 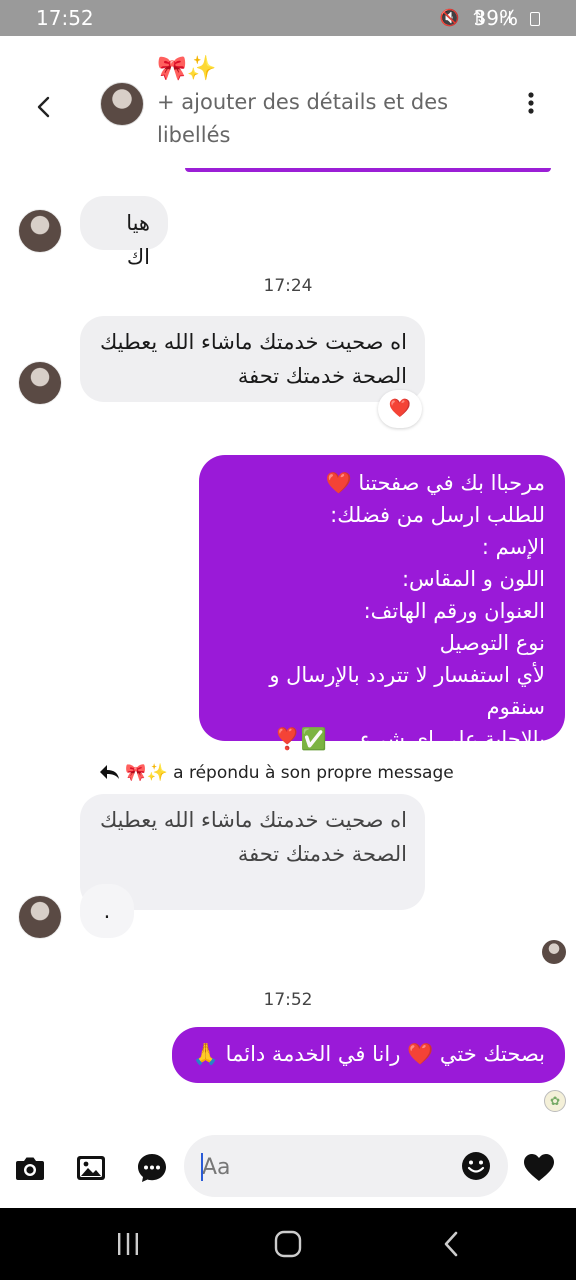 I want to click on chat-button, so click(x=152, y=1168).